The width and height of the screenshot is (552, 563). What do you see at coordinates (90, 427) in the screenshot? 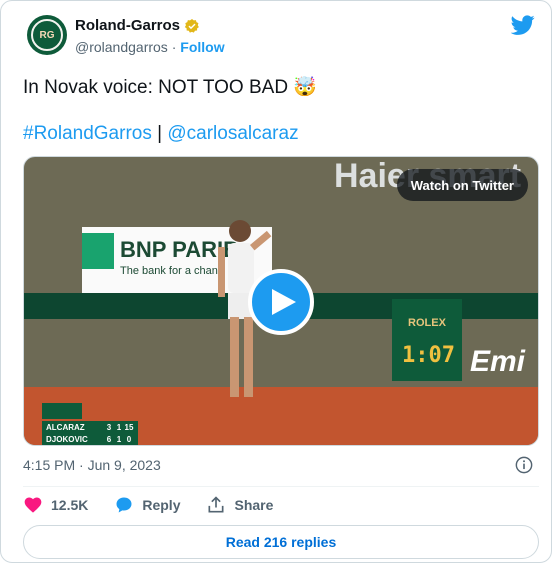
I see `score-row: ALCARAZ 3 1 15` at bounding box center [90, 427].